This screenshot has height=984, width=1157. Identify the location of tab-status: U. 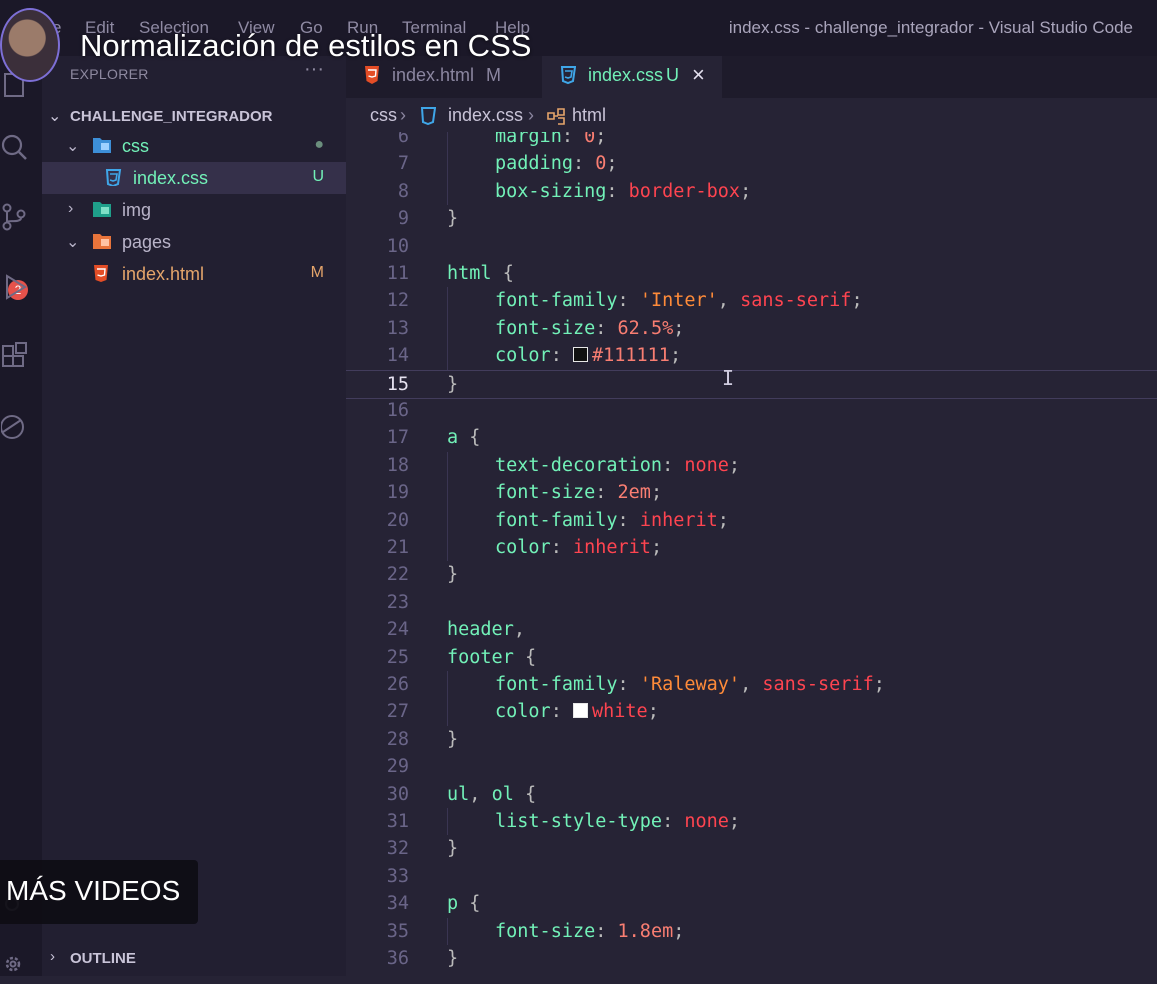
(672, 75).